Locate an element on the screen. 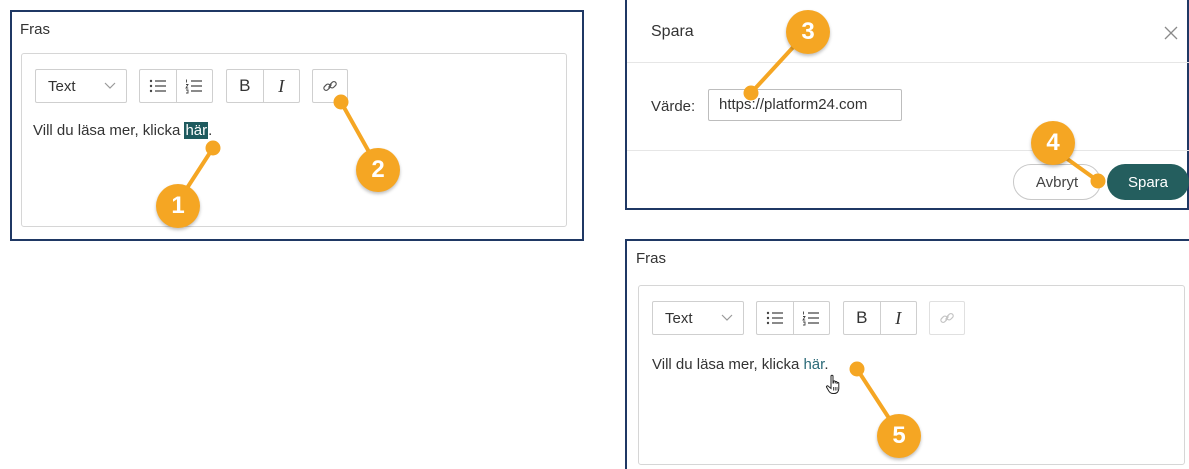 This screenshot has height=469, width=1189. close-icon is located at coordinates (1171, 33).